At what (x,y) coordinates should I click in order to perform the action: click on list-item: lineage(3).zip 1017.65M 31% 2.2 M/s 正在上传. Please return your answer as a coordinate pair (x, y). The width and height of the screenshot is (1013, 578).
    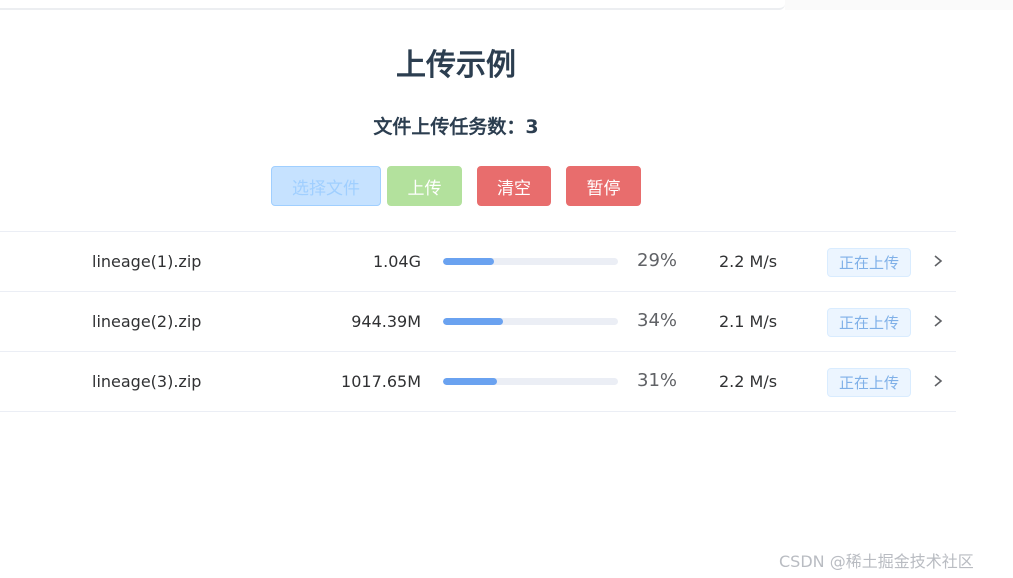
    Looking at the image, I should click on (478, 382).